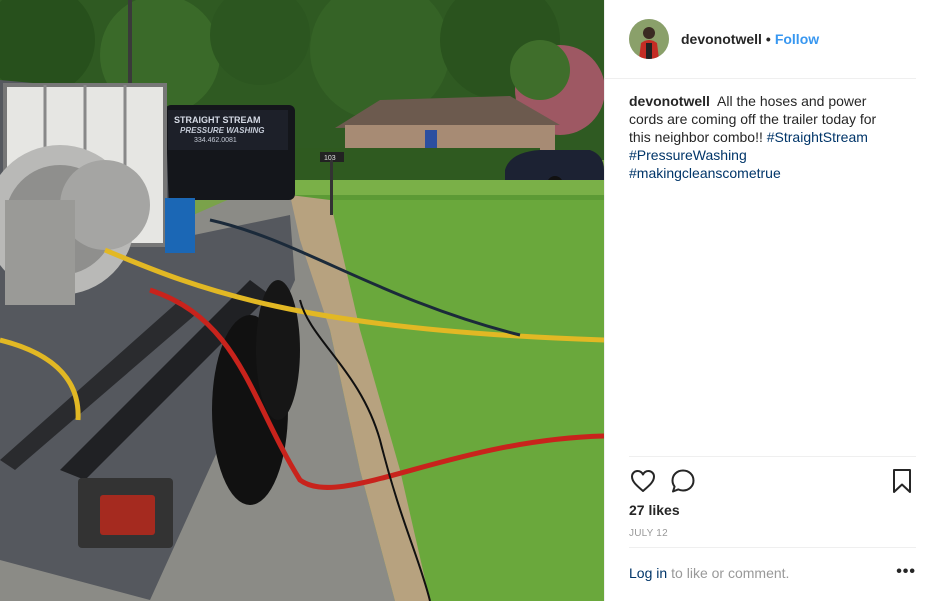 The width and height of the screenshot is (940, 601). What do you see at coordinates (797, 39) in the screenshot?
I see `follow-button: Follow` at bounding box center [797, 39].